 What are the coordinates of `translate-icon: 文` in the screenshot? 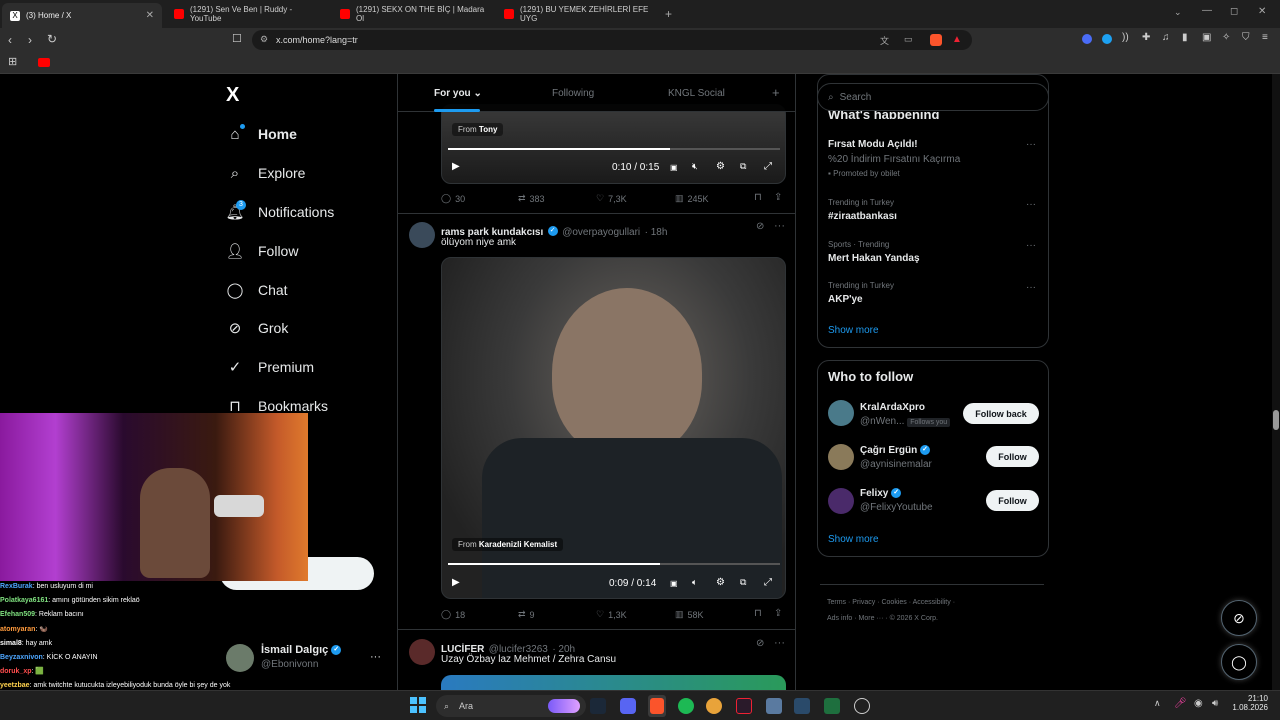 It's located at (884, 40).